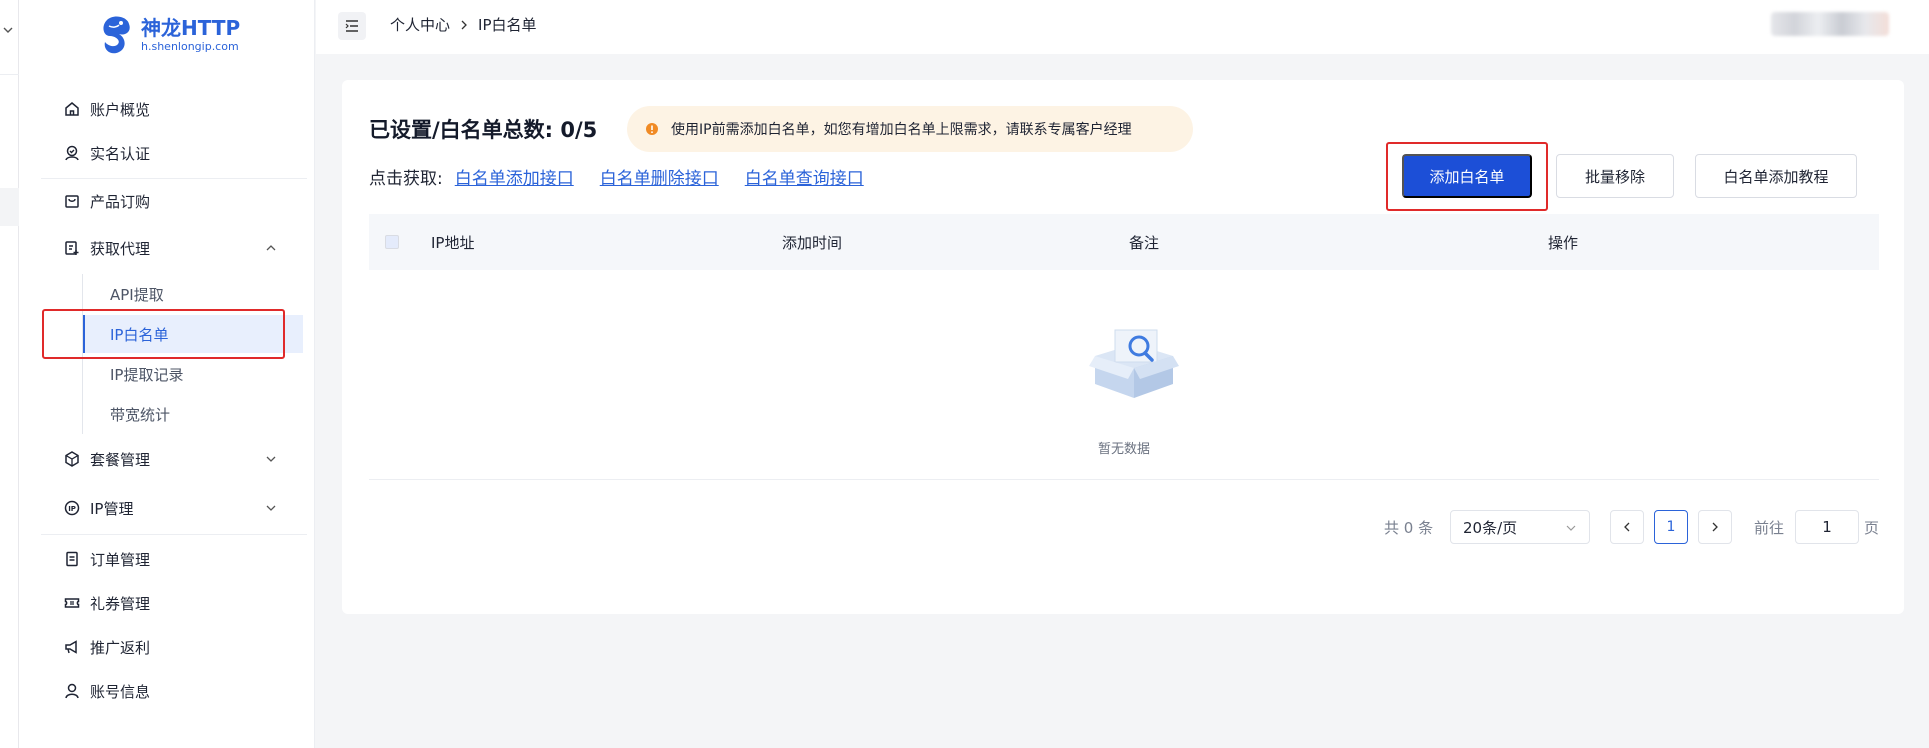  I want to click on add-whitelist-button: 添加白名单, so click(1467, 176).